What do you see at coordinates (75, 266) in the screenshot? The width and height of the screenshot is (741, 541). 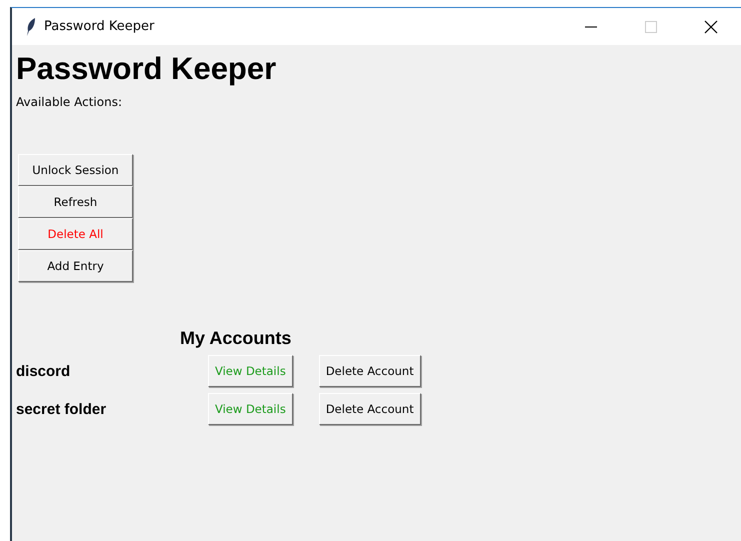 I see `action-button: Add Entry` at bounding box center [75, 266].